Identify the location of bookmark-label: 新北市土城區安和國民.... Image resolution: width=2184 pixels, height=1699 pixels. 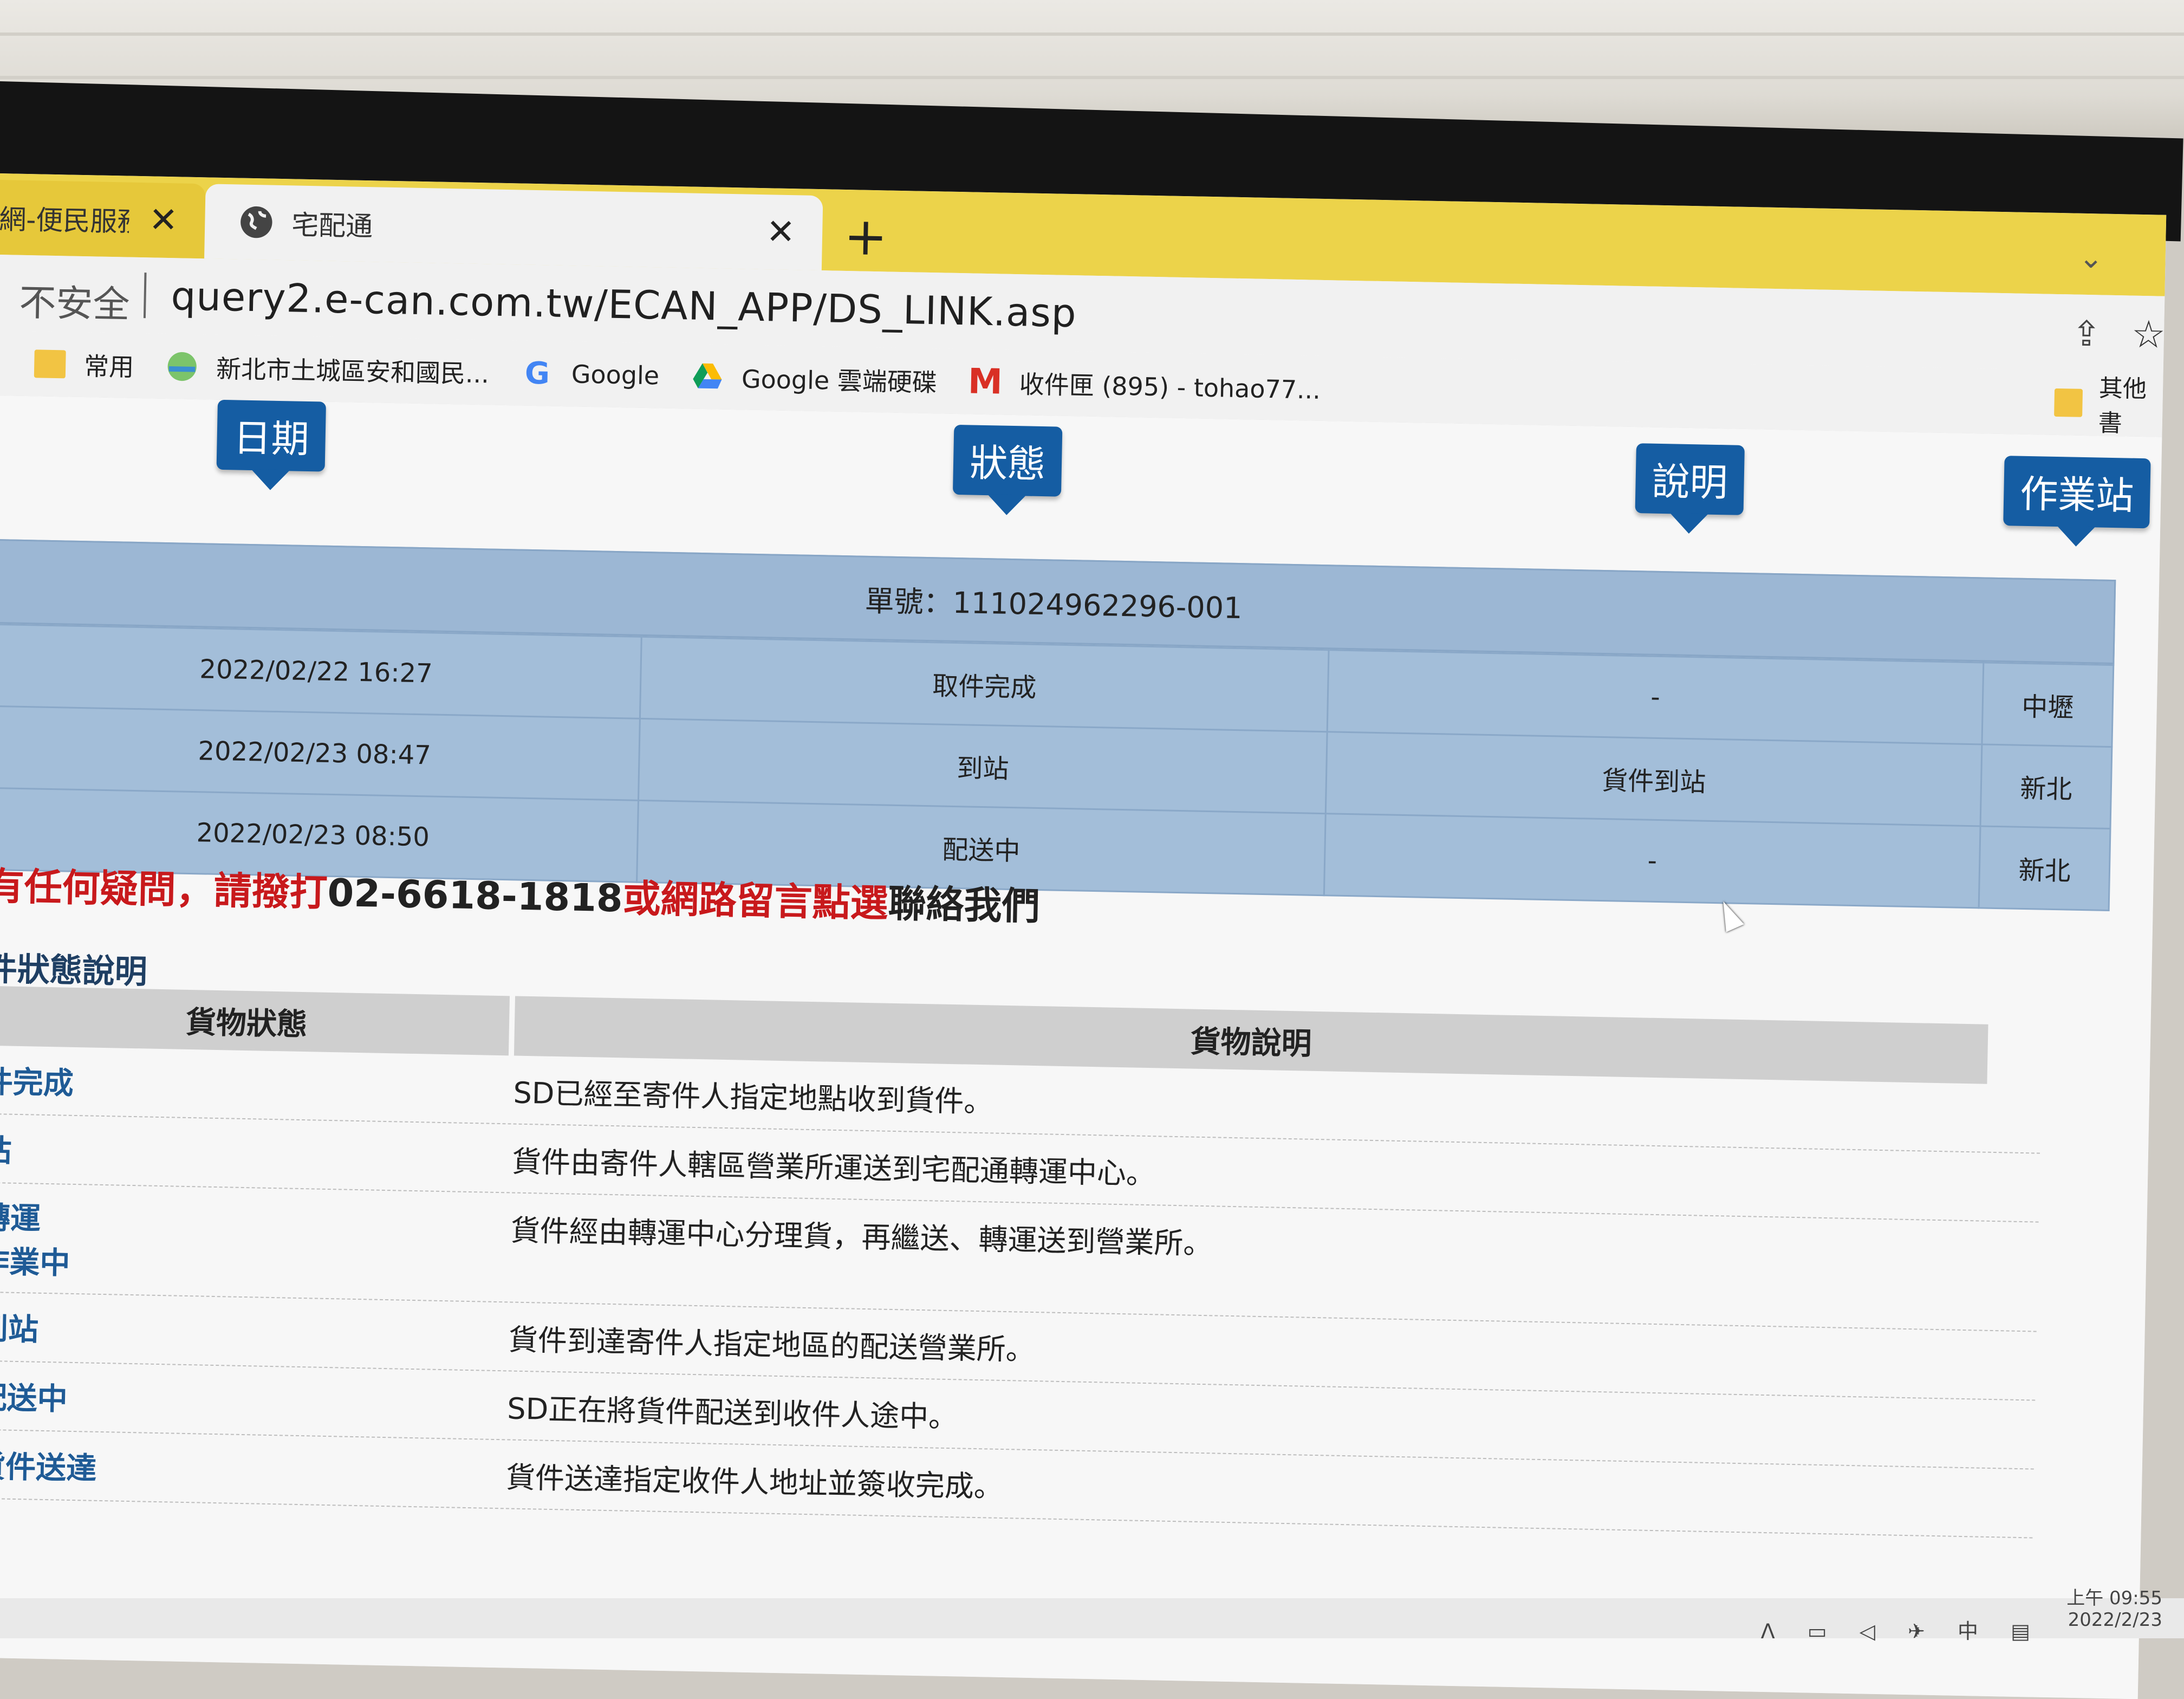
(353, 372).